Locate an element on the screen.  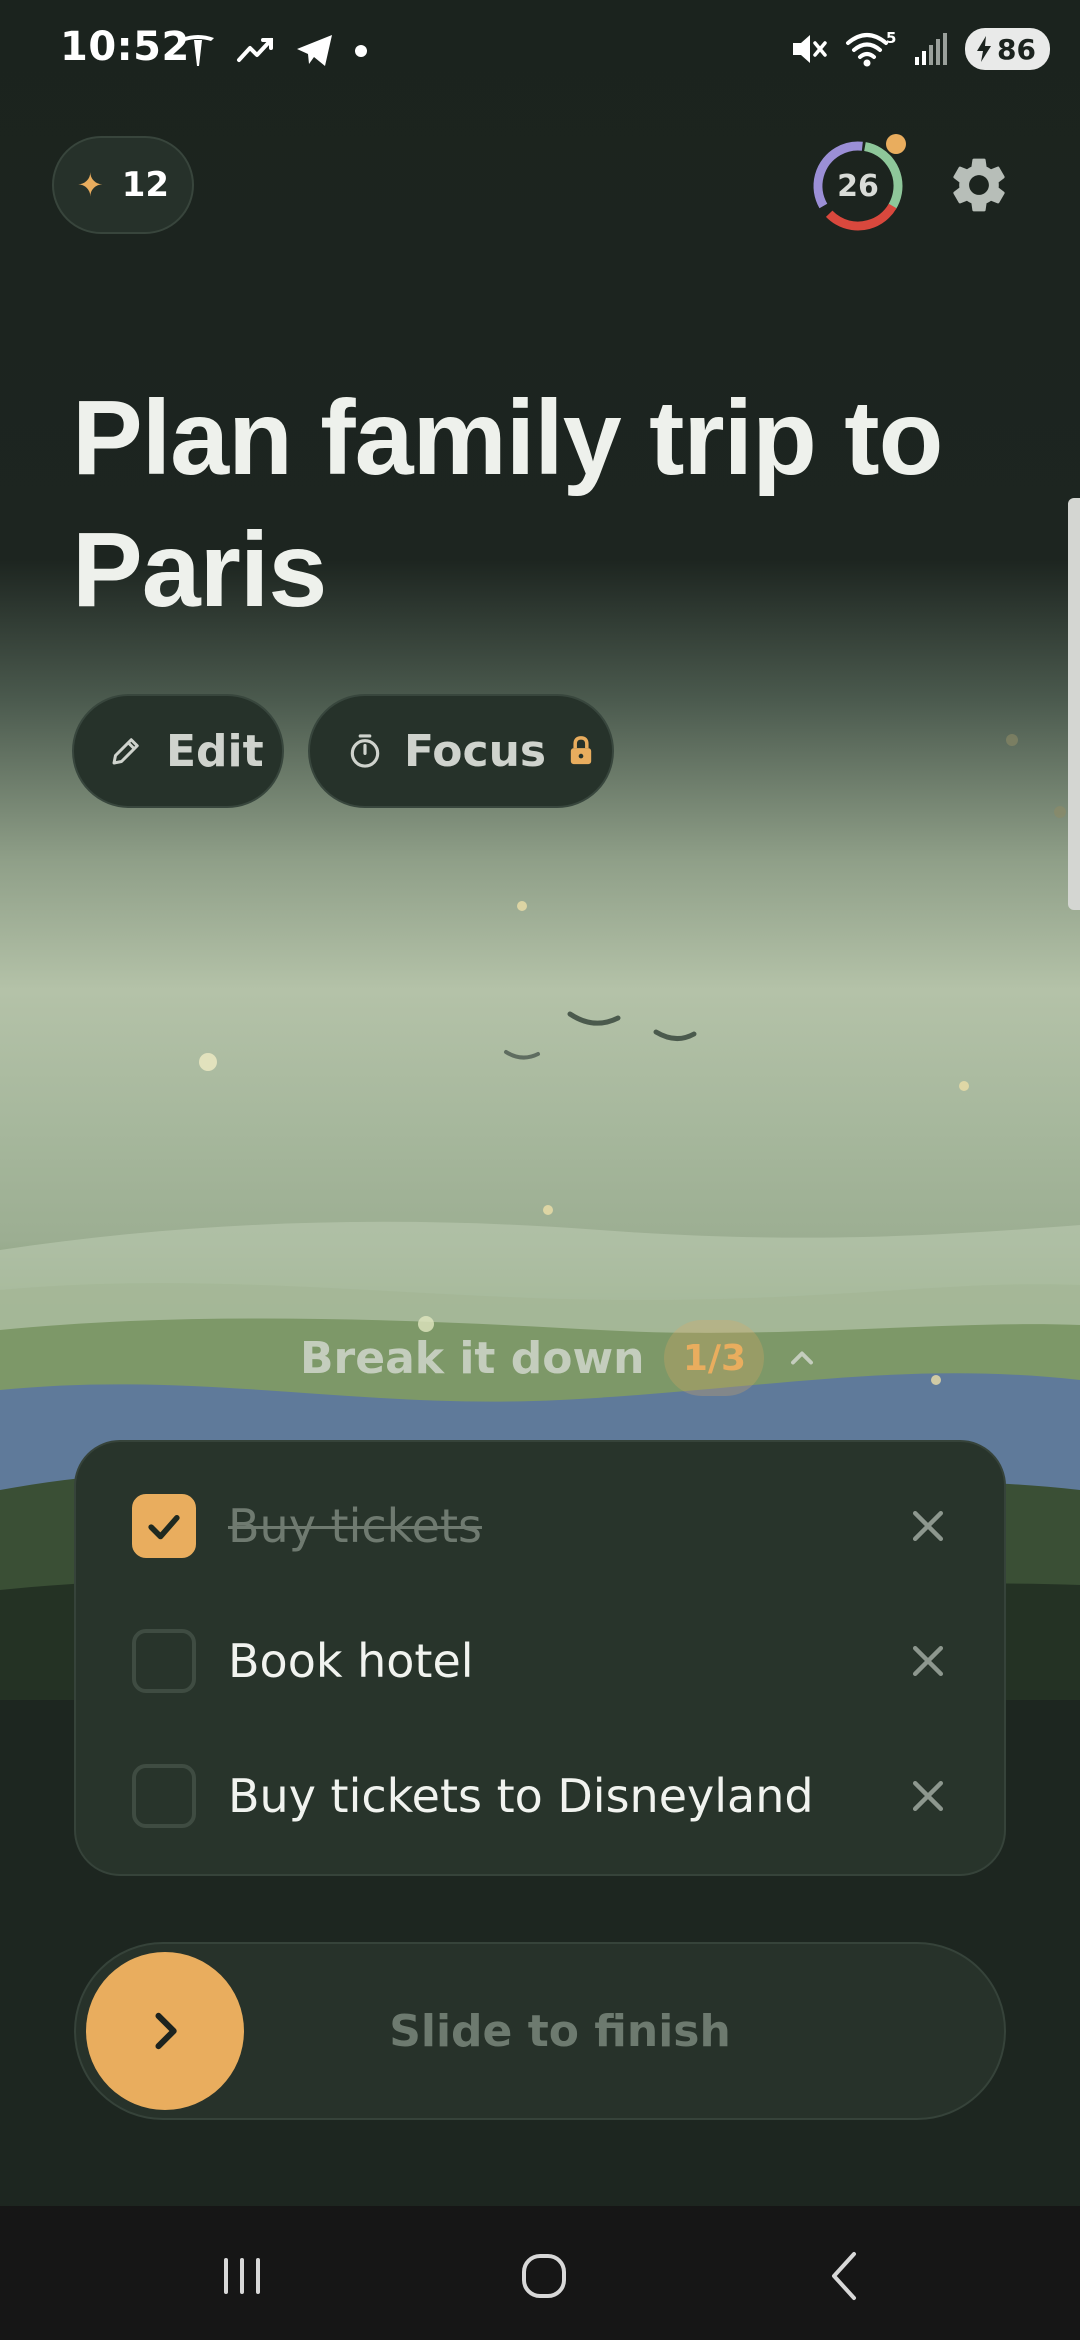
subtask-label: Buy tickets is located at coordinates (355, 1526).